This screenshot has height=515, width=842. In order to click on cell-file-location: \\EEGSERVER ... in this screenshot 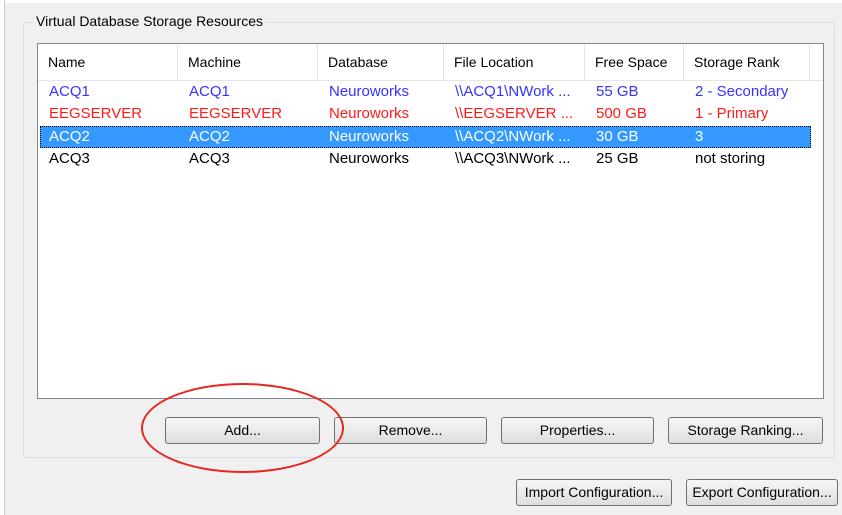, I will do `click(514, 113)`.